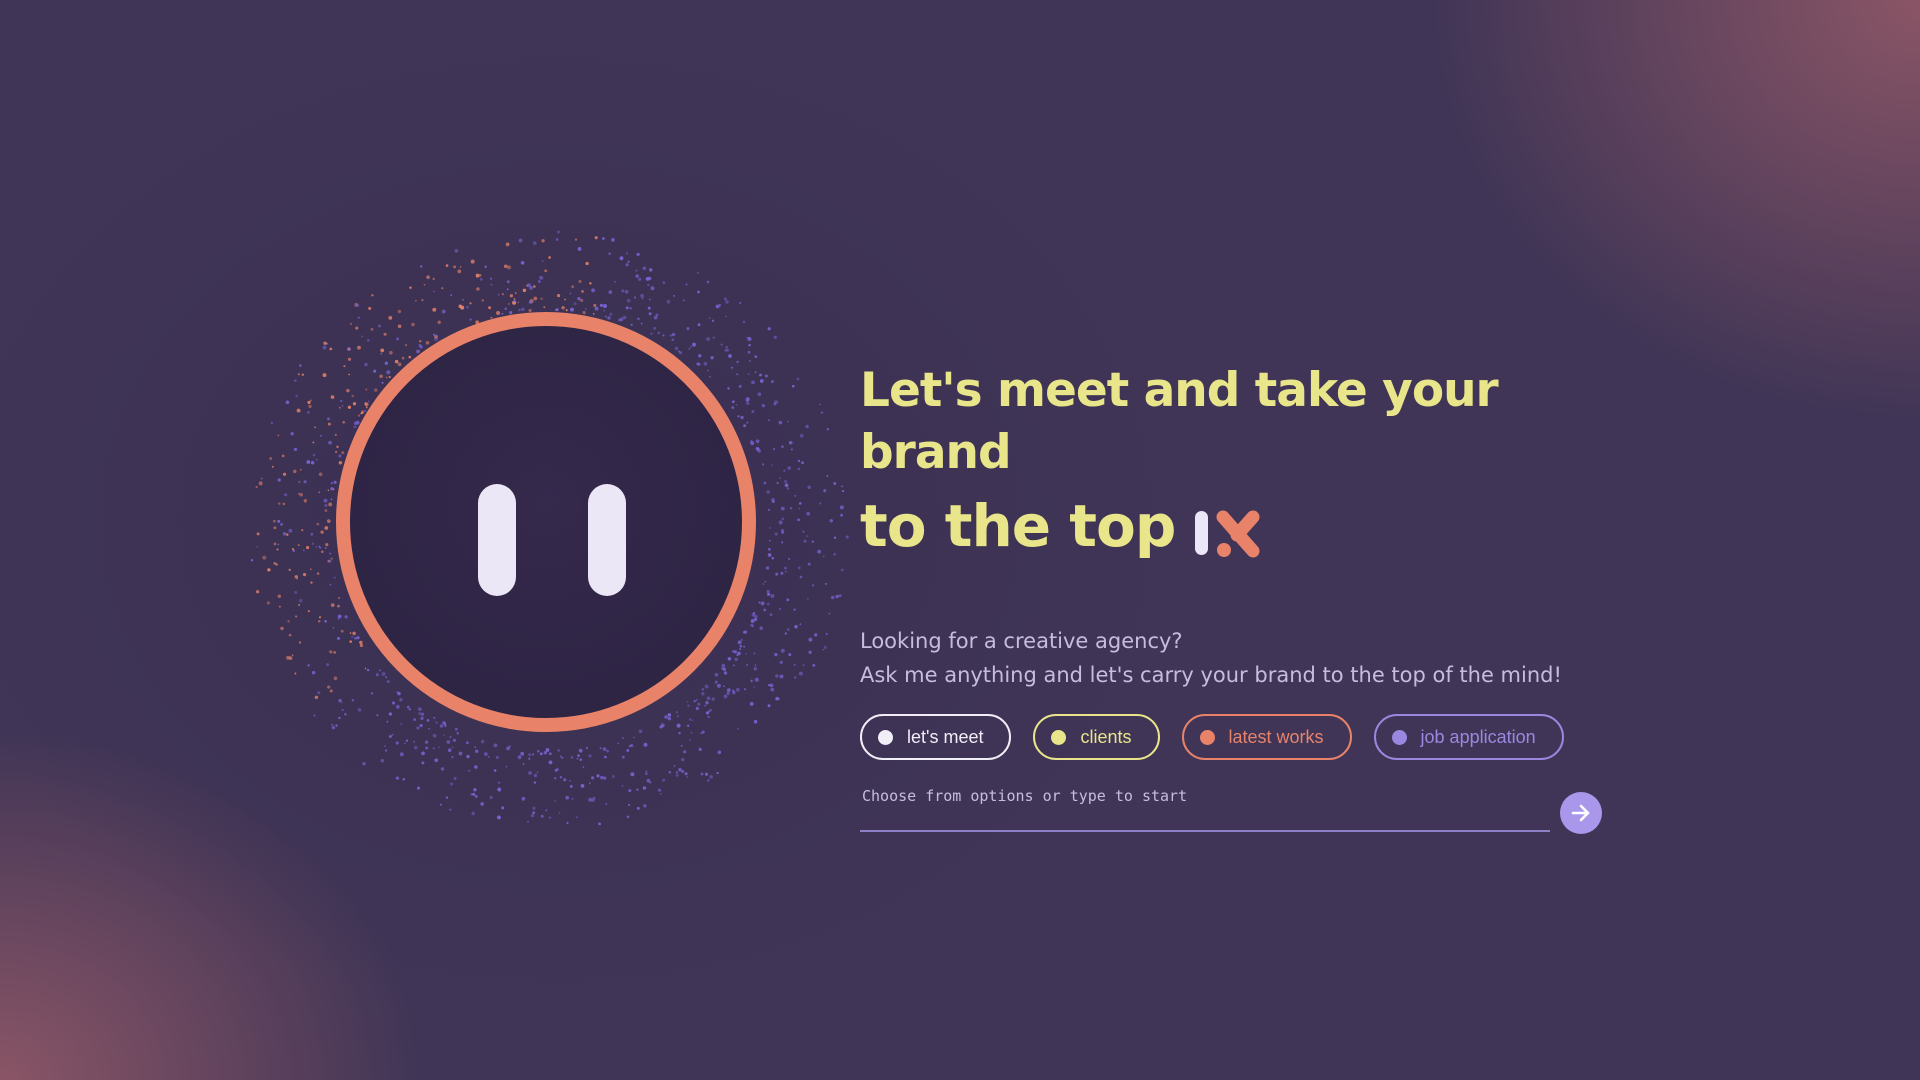  Describe the element at coordinates (1581, 813) in the screenshot. I see `send-button` at that location.